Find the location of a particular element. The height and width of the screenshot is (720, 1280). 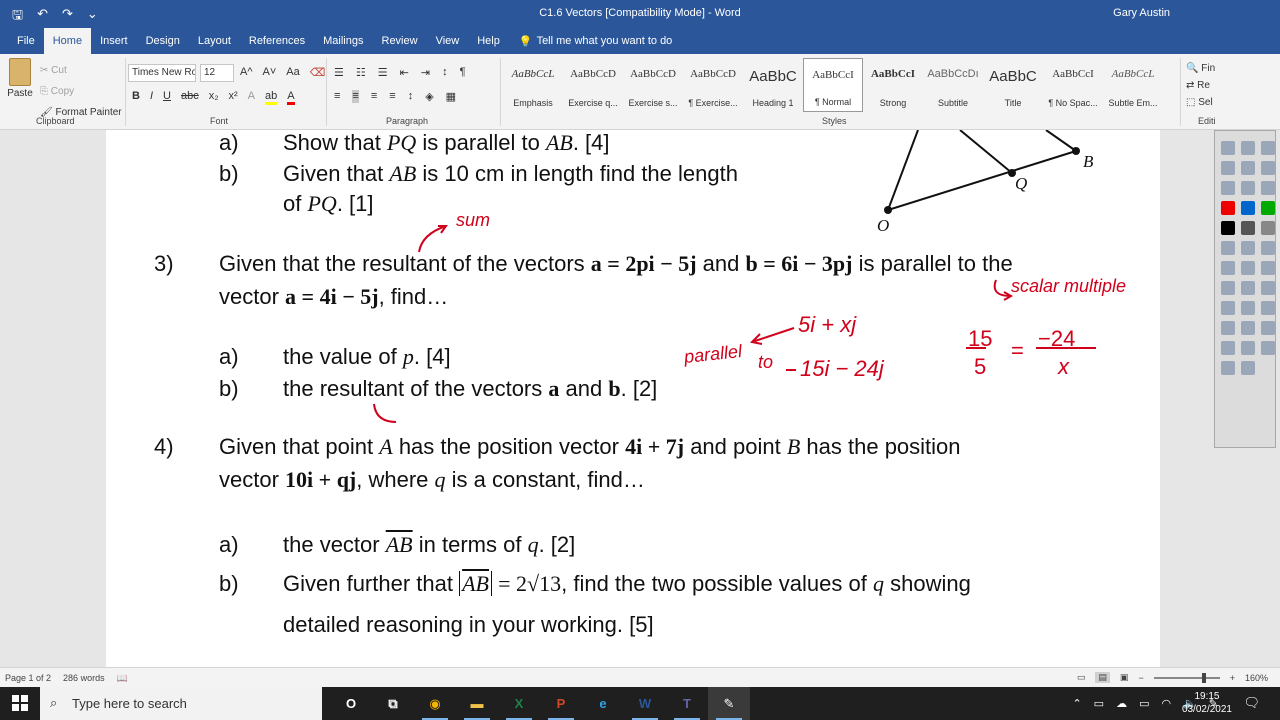

print-layout-icon: ▤ is located at coordinates (1102, 677).